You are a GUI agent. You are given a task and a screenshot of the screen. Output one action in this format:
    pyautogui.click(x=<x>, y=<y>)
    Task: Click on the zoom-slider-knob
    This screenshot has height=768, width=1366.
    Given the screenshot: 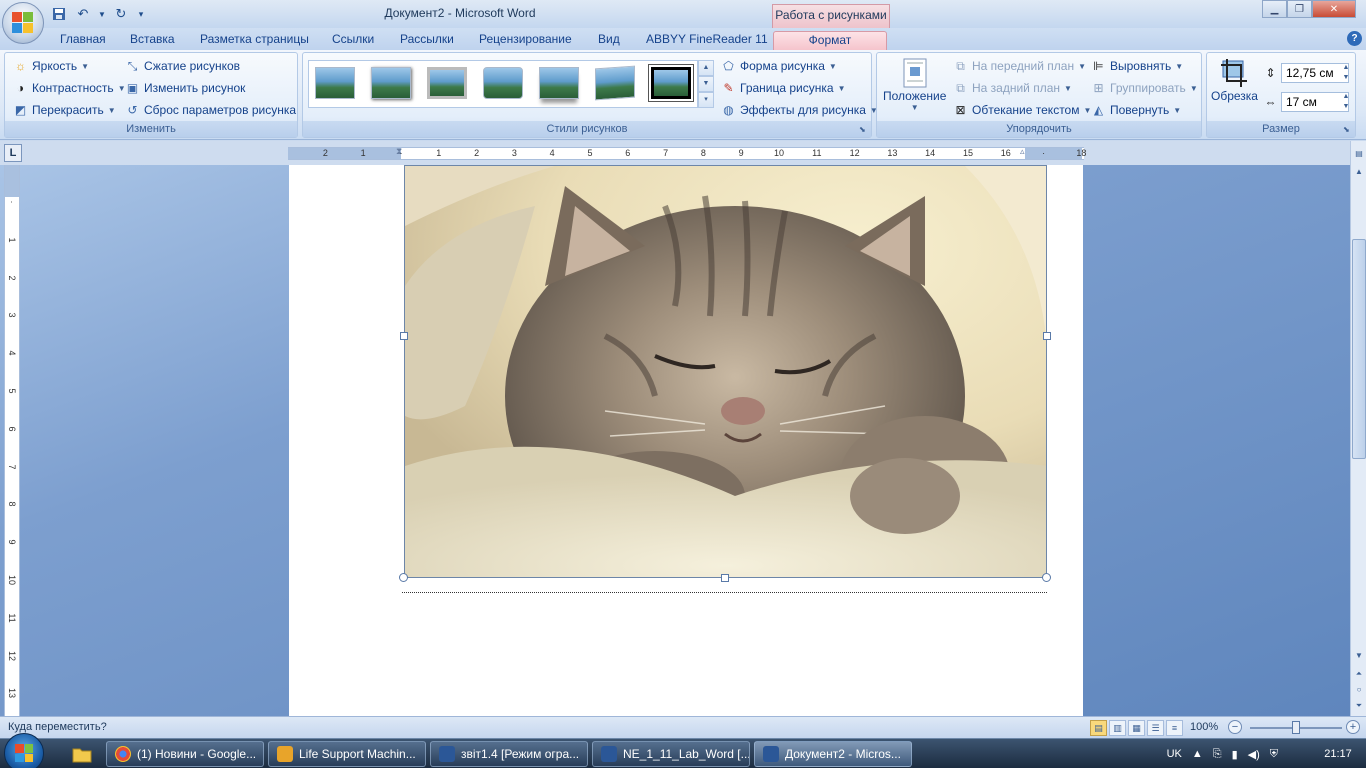 What is the action you would take?
    pyautogui.click(x=1296, y=727)
    